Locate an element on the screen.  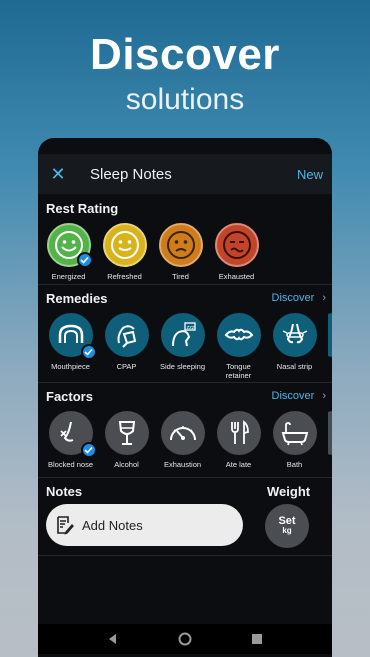
add-notes-label: Add Notes is located at coordinates (112, 525).